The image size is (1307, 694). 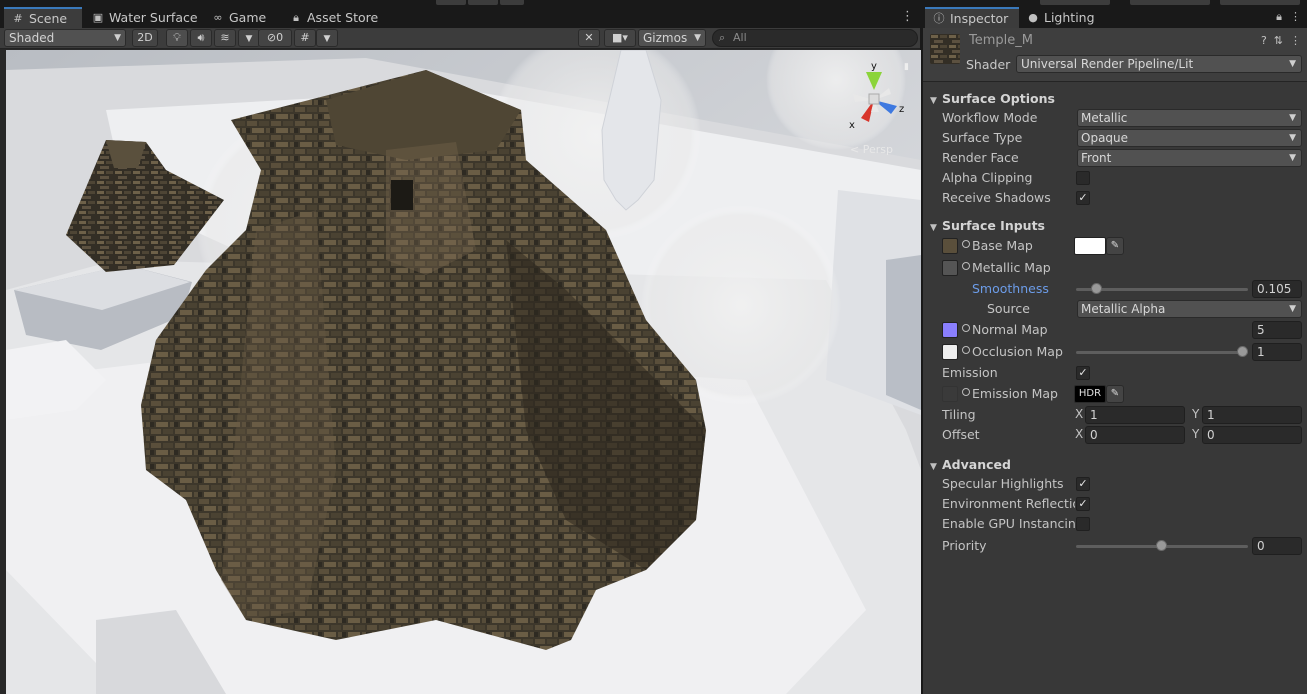 What do you see at coordinates (1008, 308) in the screenshot?
I see `property-label: Source` at bounding box center [1008, 308].